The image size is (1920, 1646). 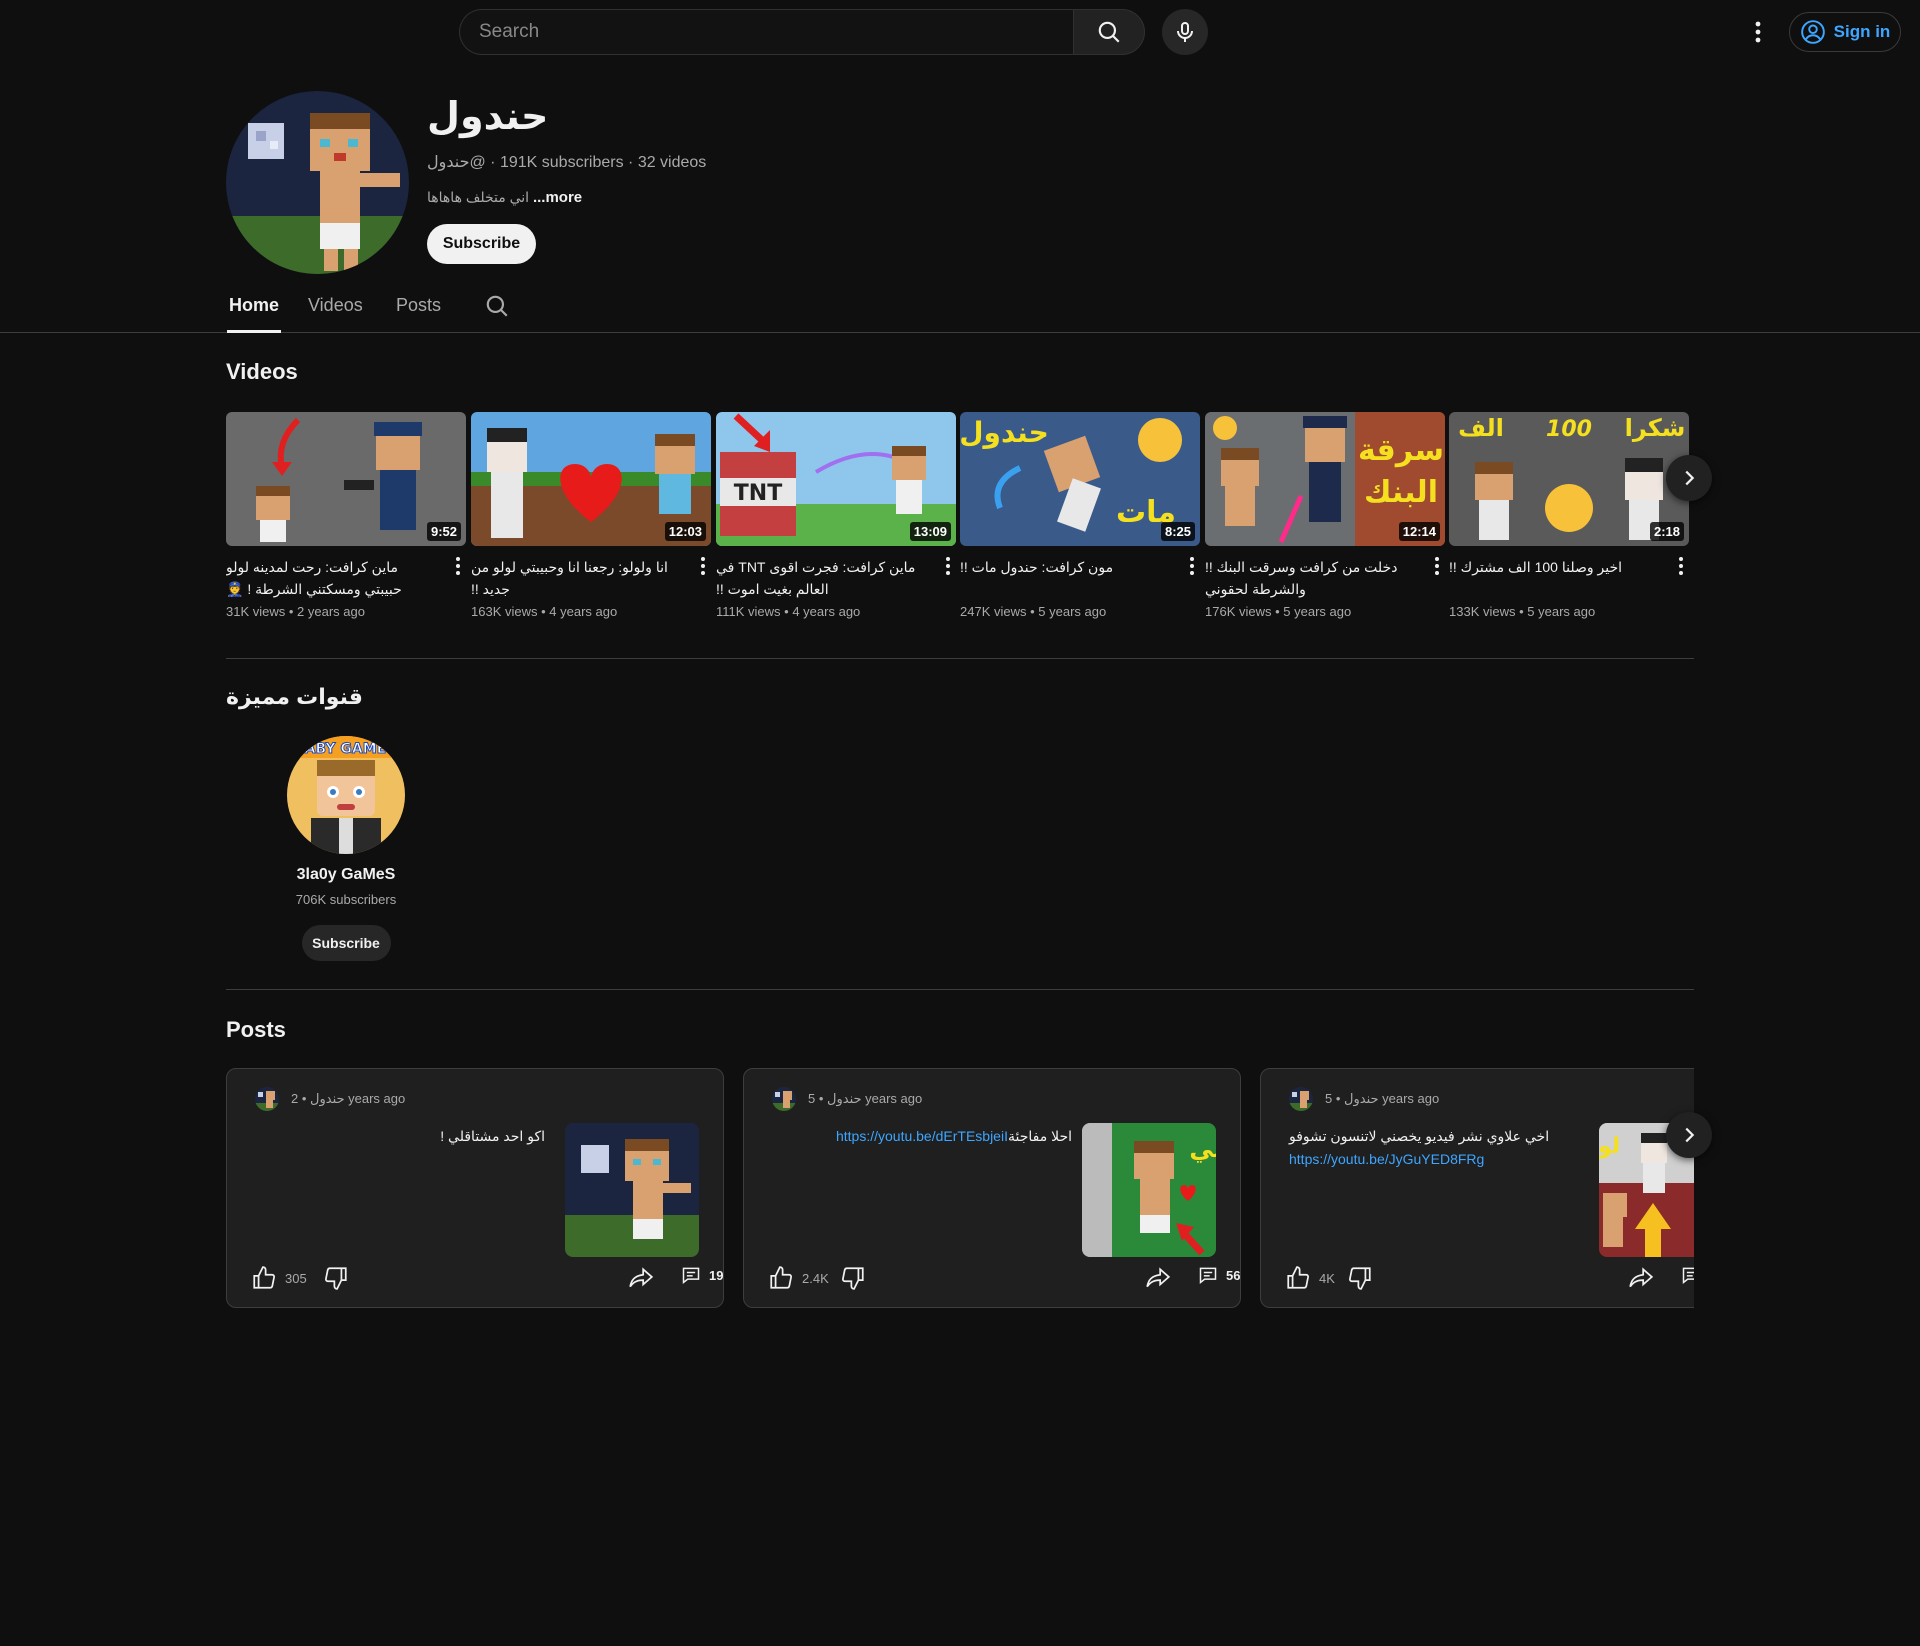 I want to click on search-input, so click(x=776, y=32).